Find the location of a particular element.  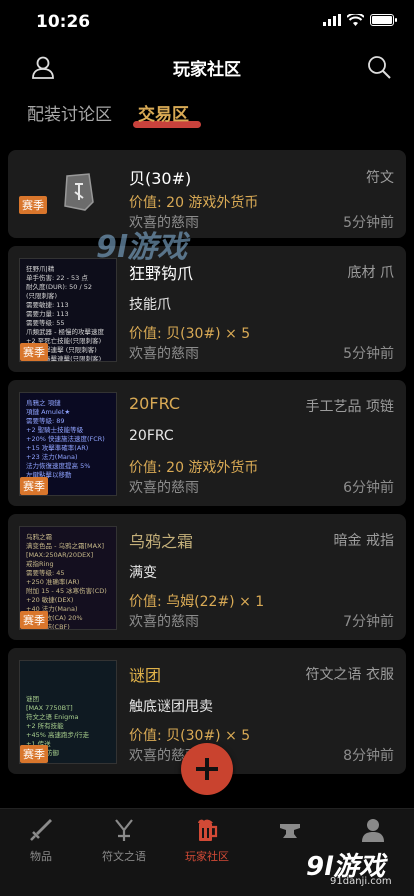

thumbnail-text-line: 需要敏捷: 113 is located at coordinates (47, 305).